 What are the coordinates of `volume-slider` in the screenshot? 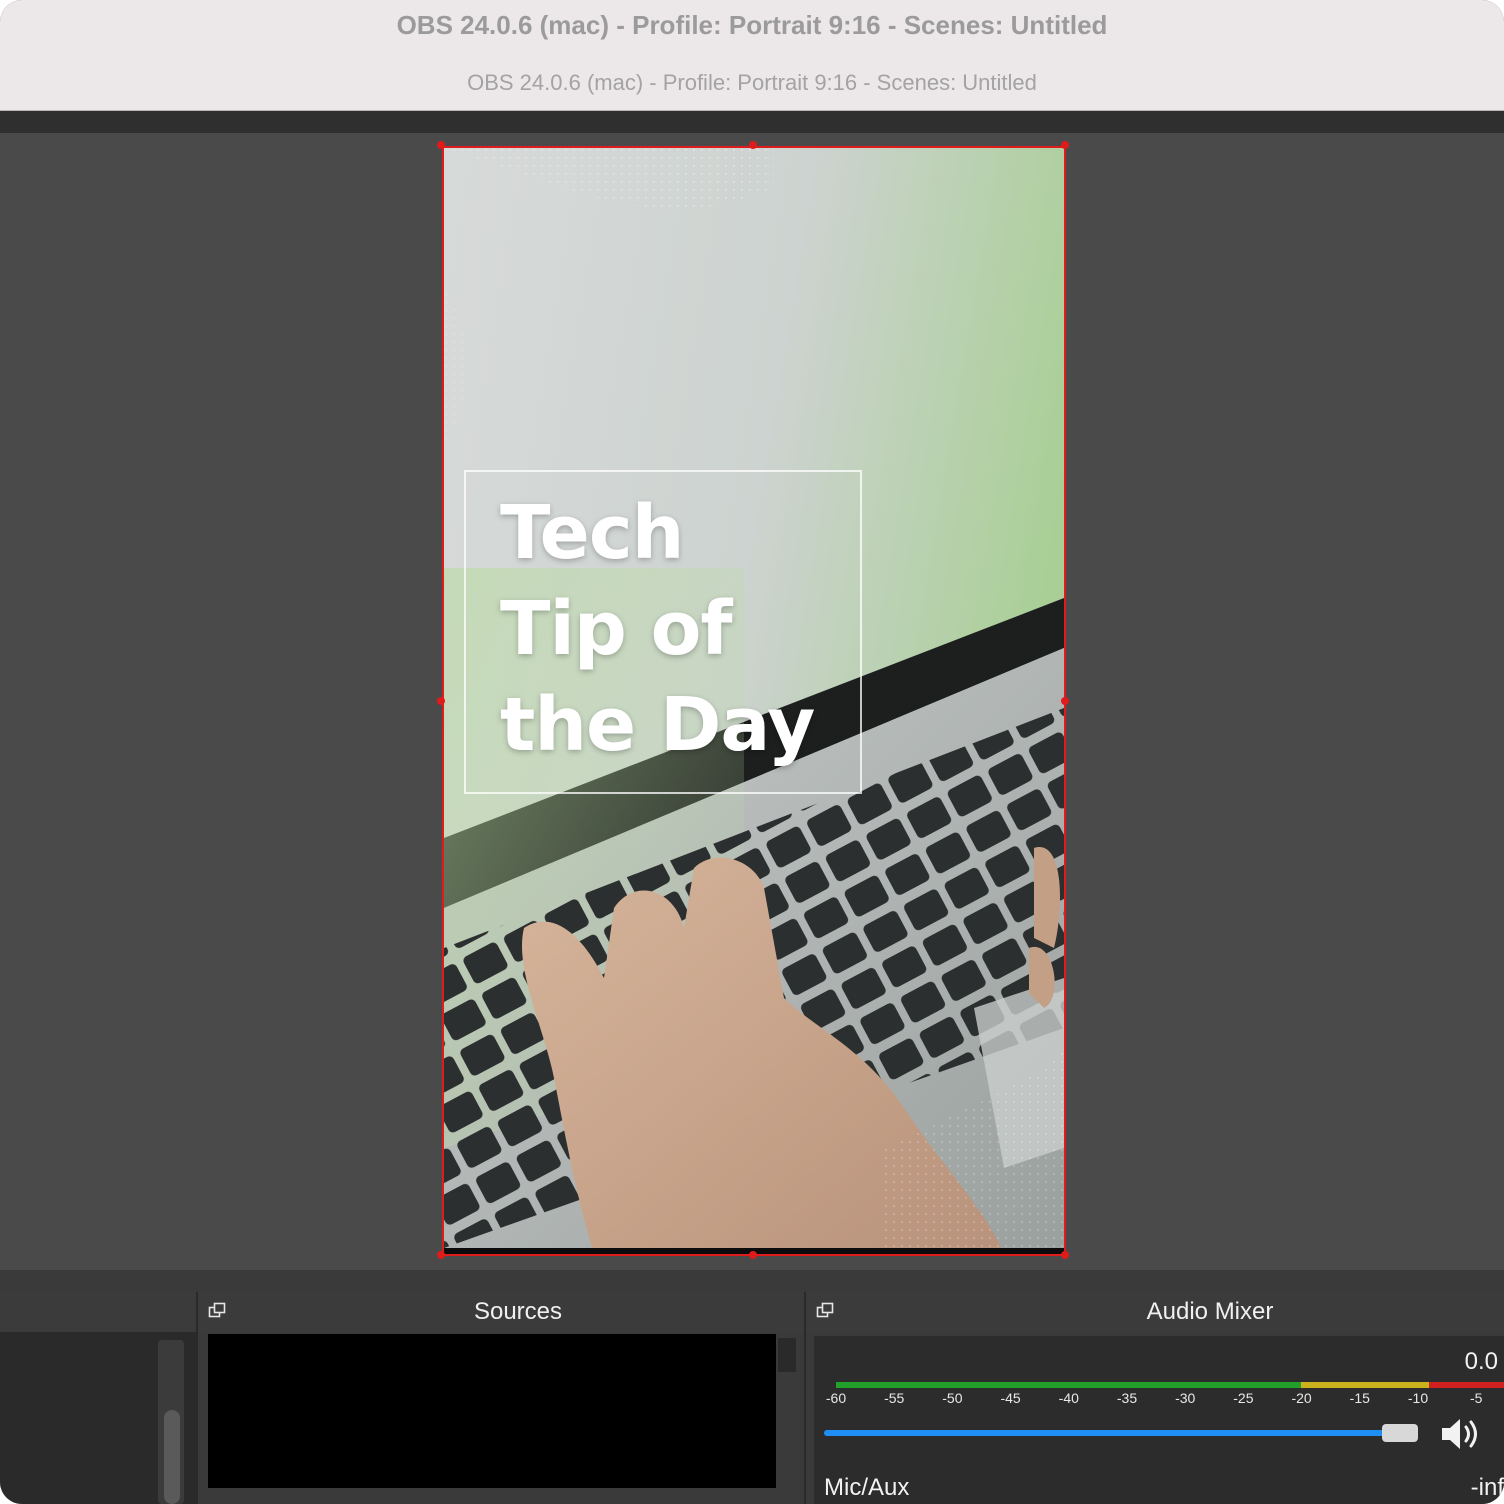 It's located at (1105, 1433).